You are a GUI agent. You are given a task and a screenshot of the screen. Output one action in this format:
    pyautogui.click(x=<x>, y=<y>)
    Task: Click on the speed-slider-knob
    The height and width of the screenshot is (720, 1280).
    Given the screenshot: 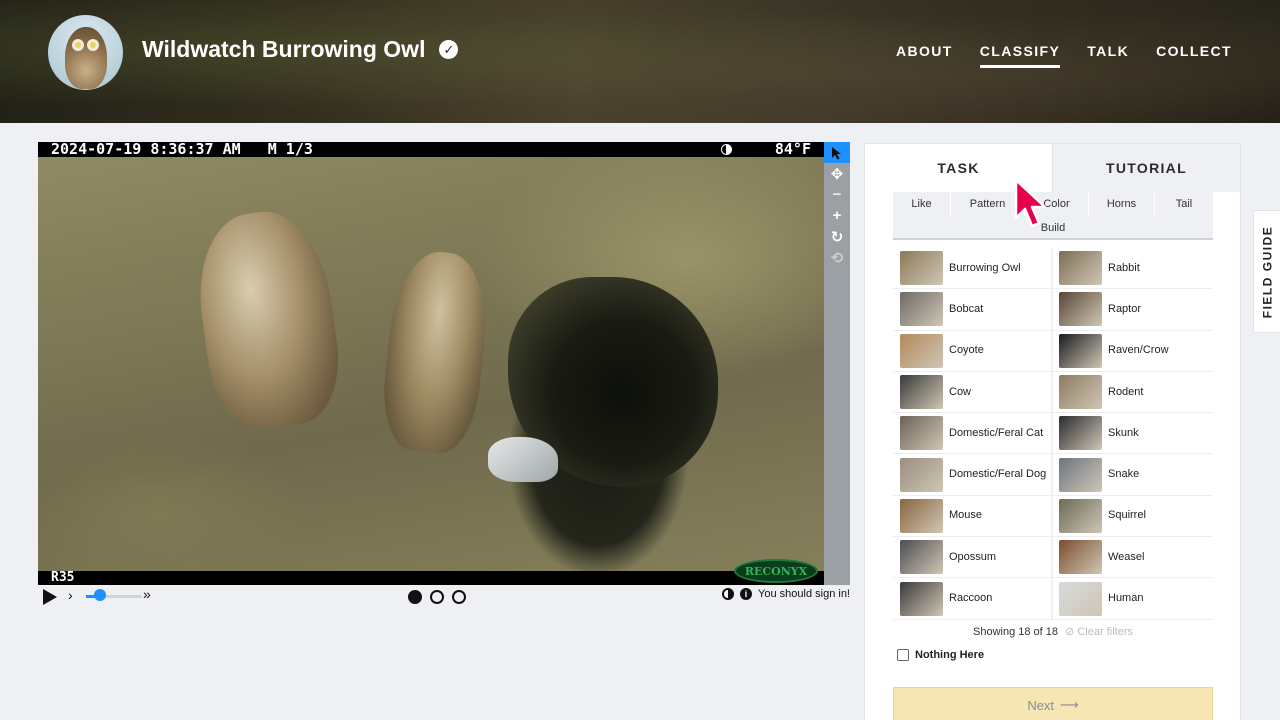 What is the action you would take?
    pyautogui.click(x=100, y=595)
    